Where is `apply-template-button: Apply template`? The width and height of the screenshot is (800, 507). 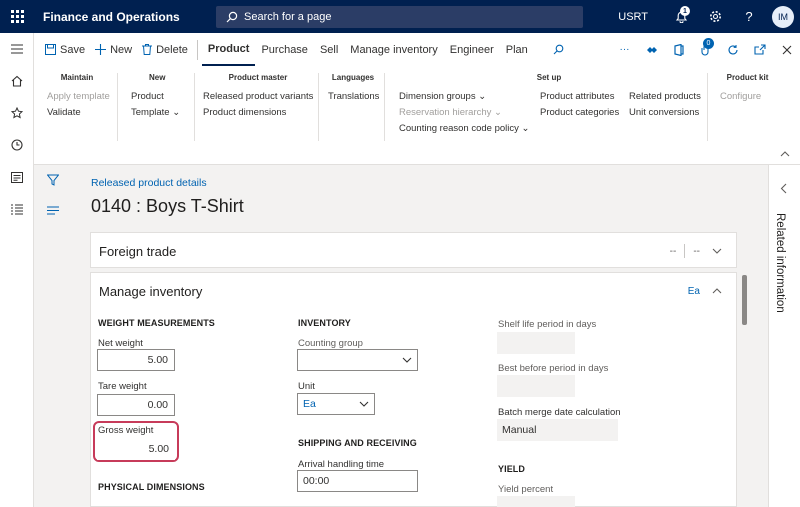 apply-template-button: Apply template is located at coordinates (78, 99).